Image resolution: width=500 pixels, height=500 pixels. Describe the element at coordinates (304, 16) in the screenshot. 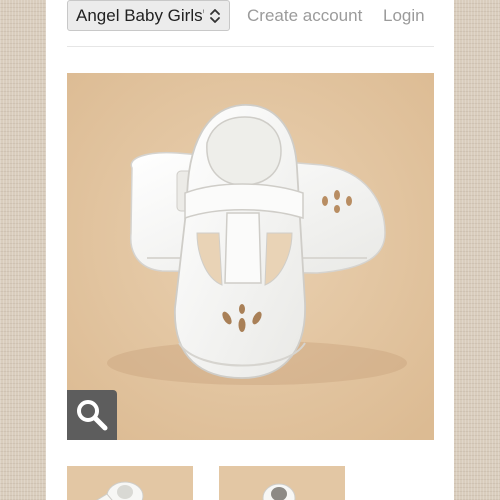

I see `create-account-link: Create account` at that location.